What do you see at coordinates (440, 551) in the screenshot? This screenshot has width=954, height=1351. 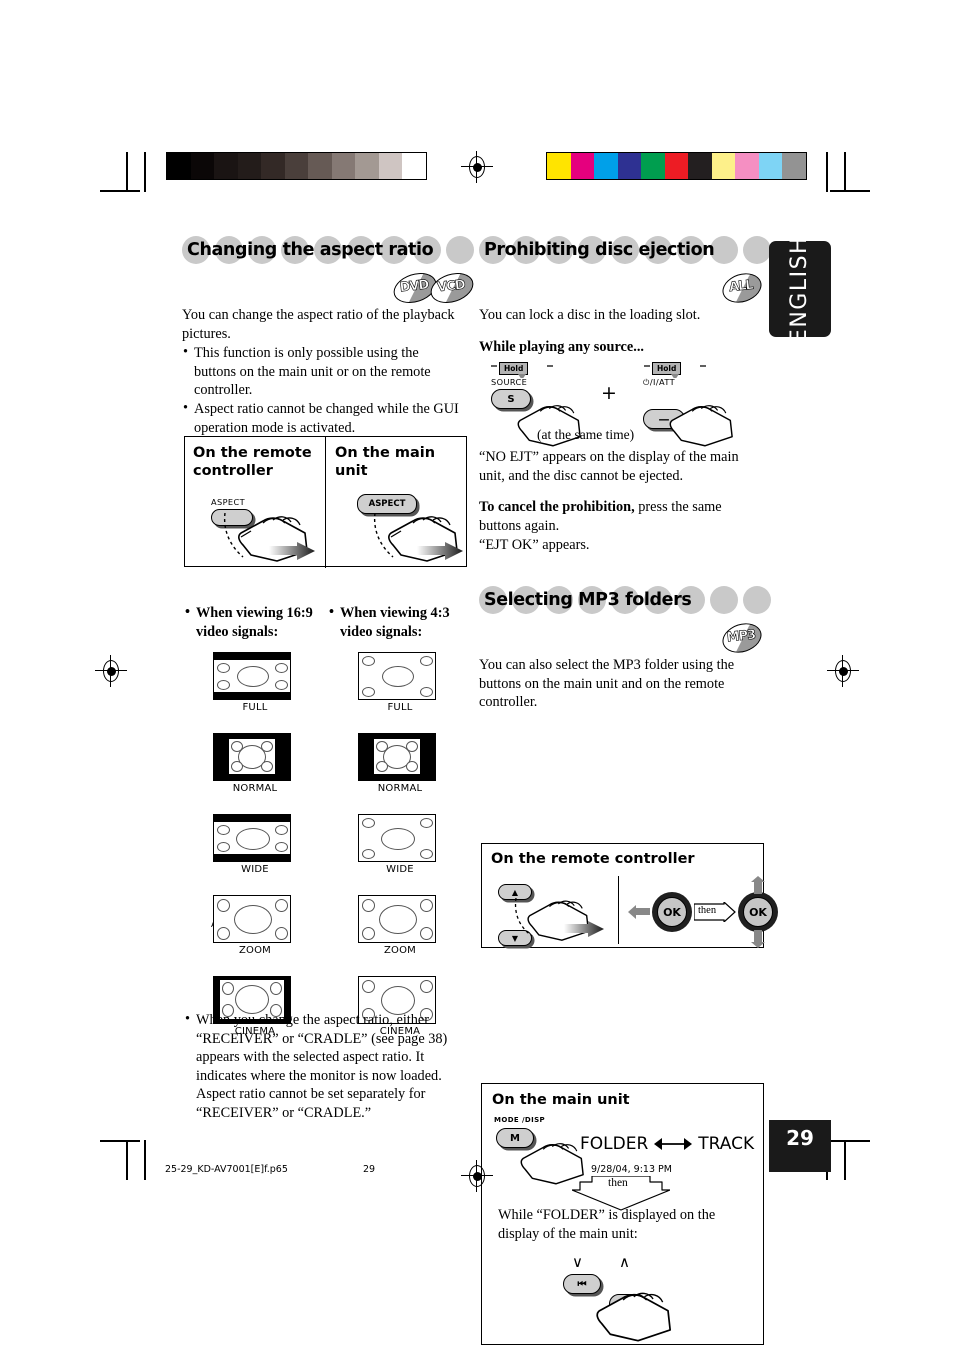 I see `gradient-arrow-main-icon` at bounding box center [440, 551].